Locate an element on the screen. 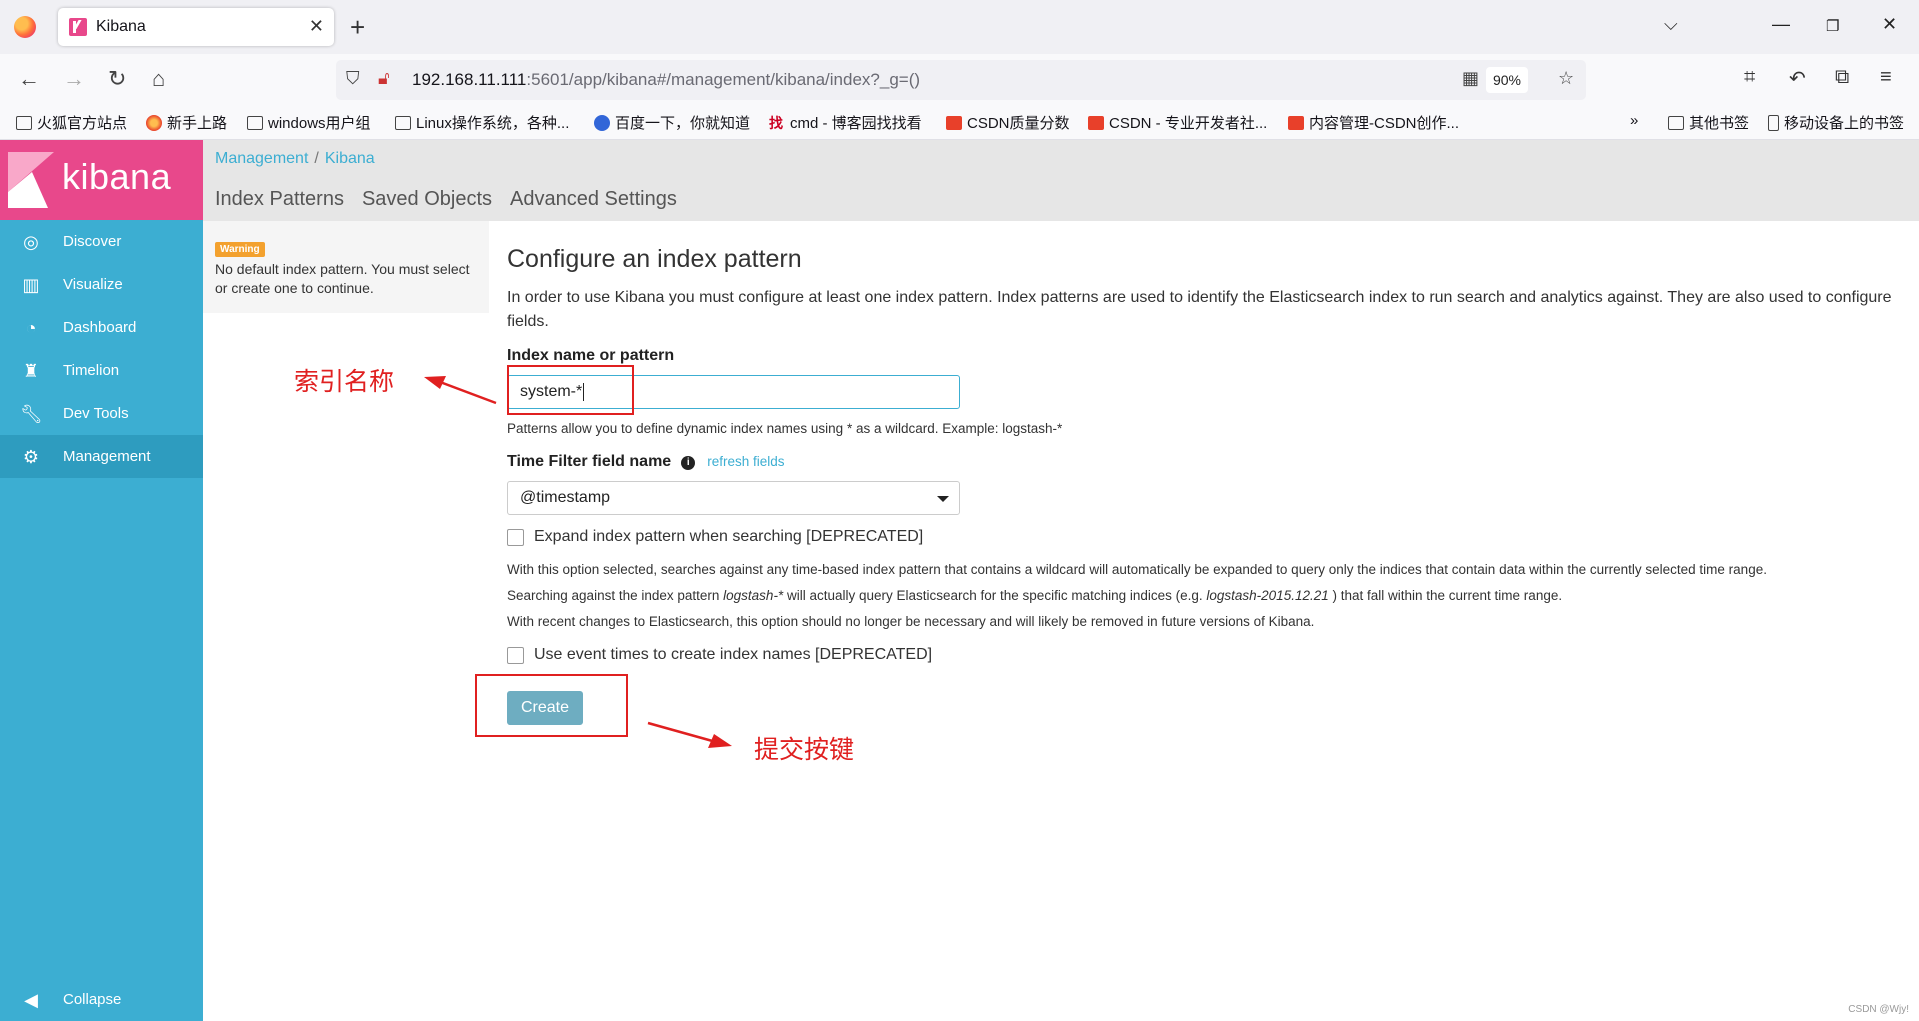 The image size is (1919, 1021). bookmark-item: 新手上路 is located at coordinates (186, 122).